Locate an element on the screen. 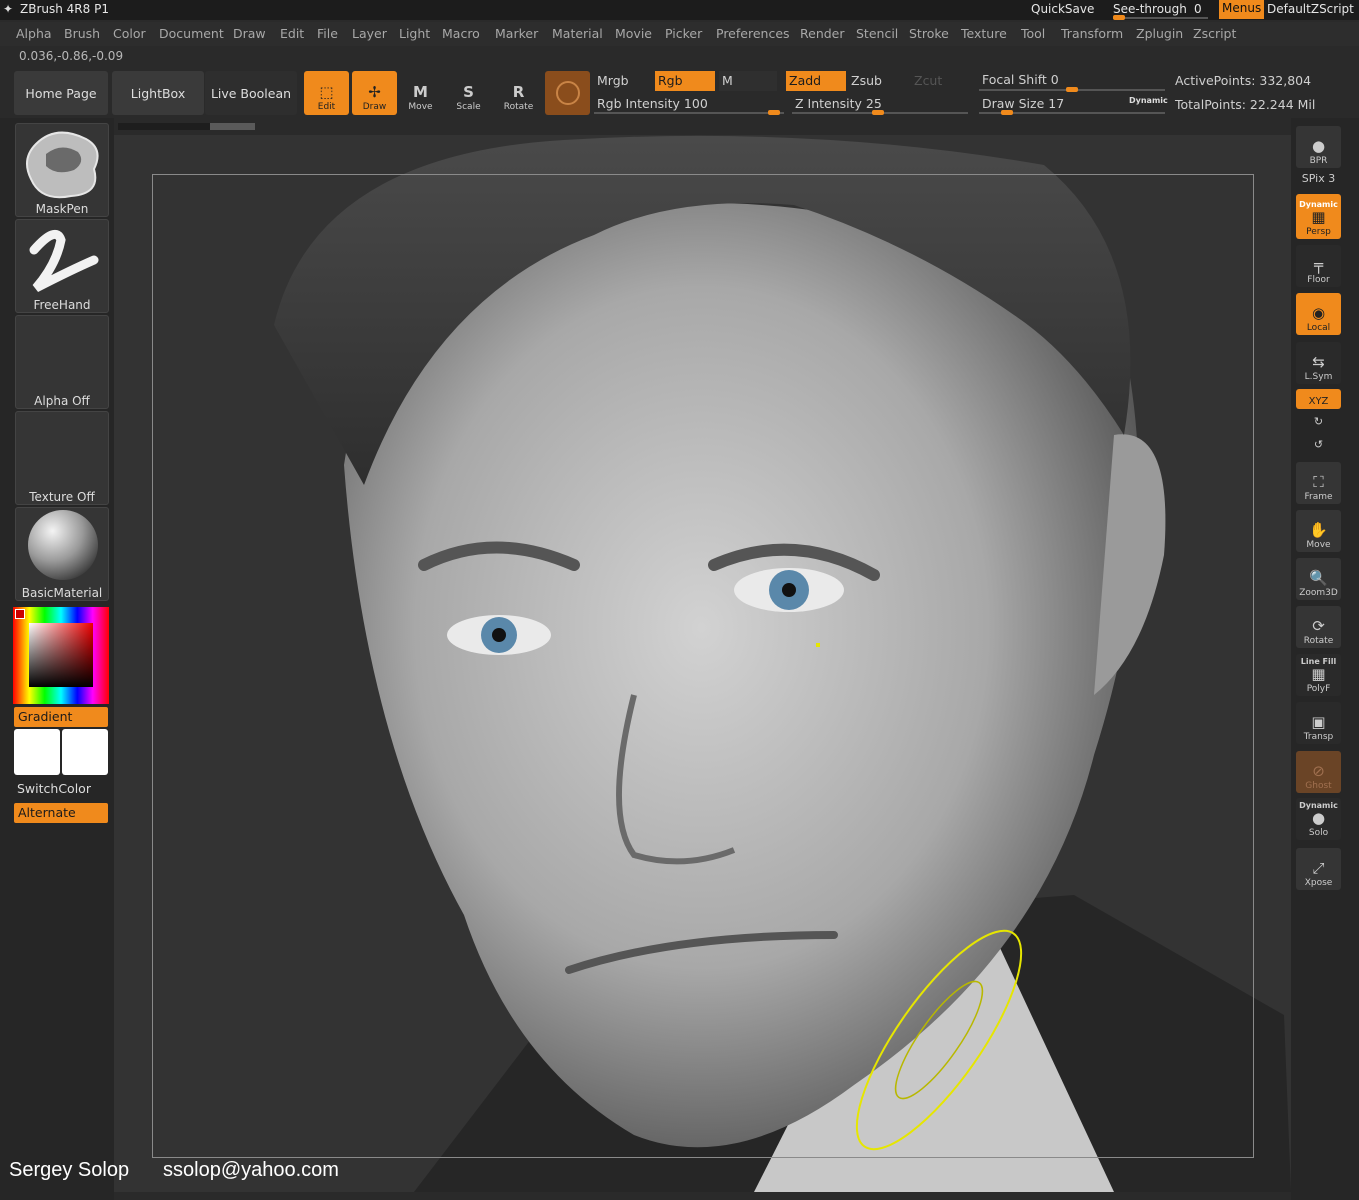  ghost-button: ⊘ Ghost is located at coordinates (1318, 772).